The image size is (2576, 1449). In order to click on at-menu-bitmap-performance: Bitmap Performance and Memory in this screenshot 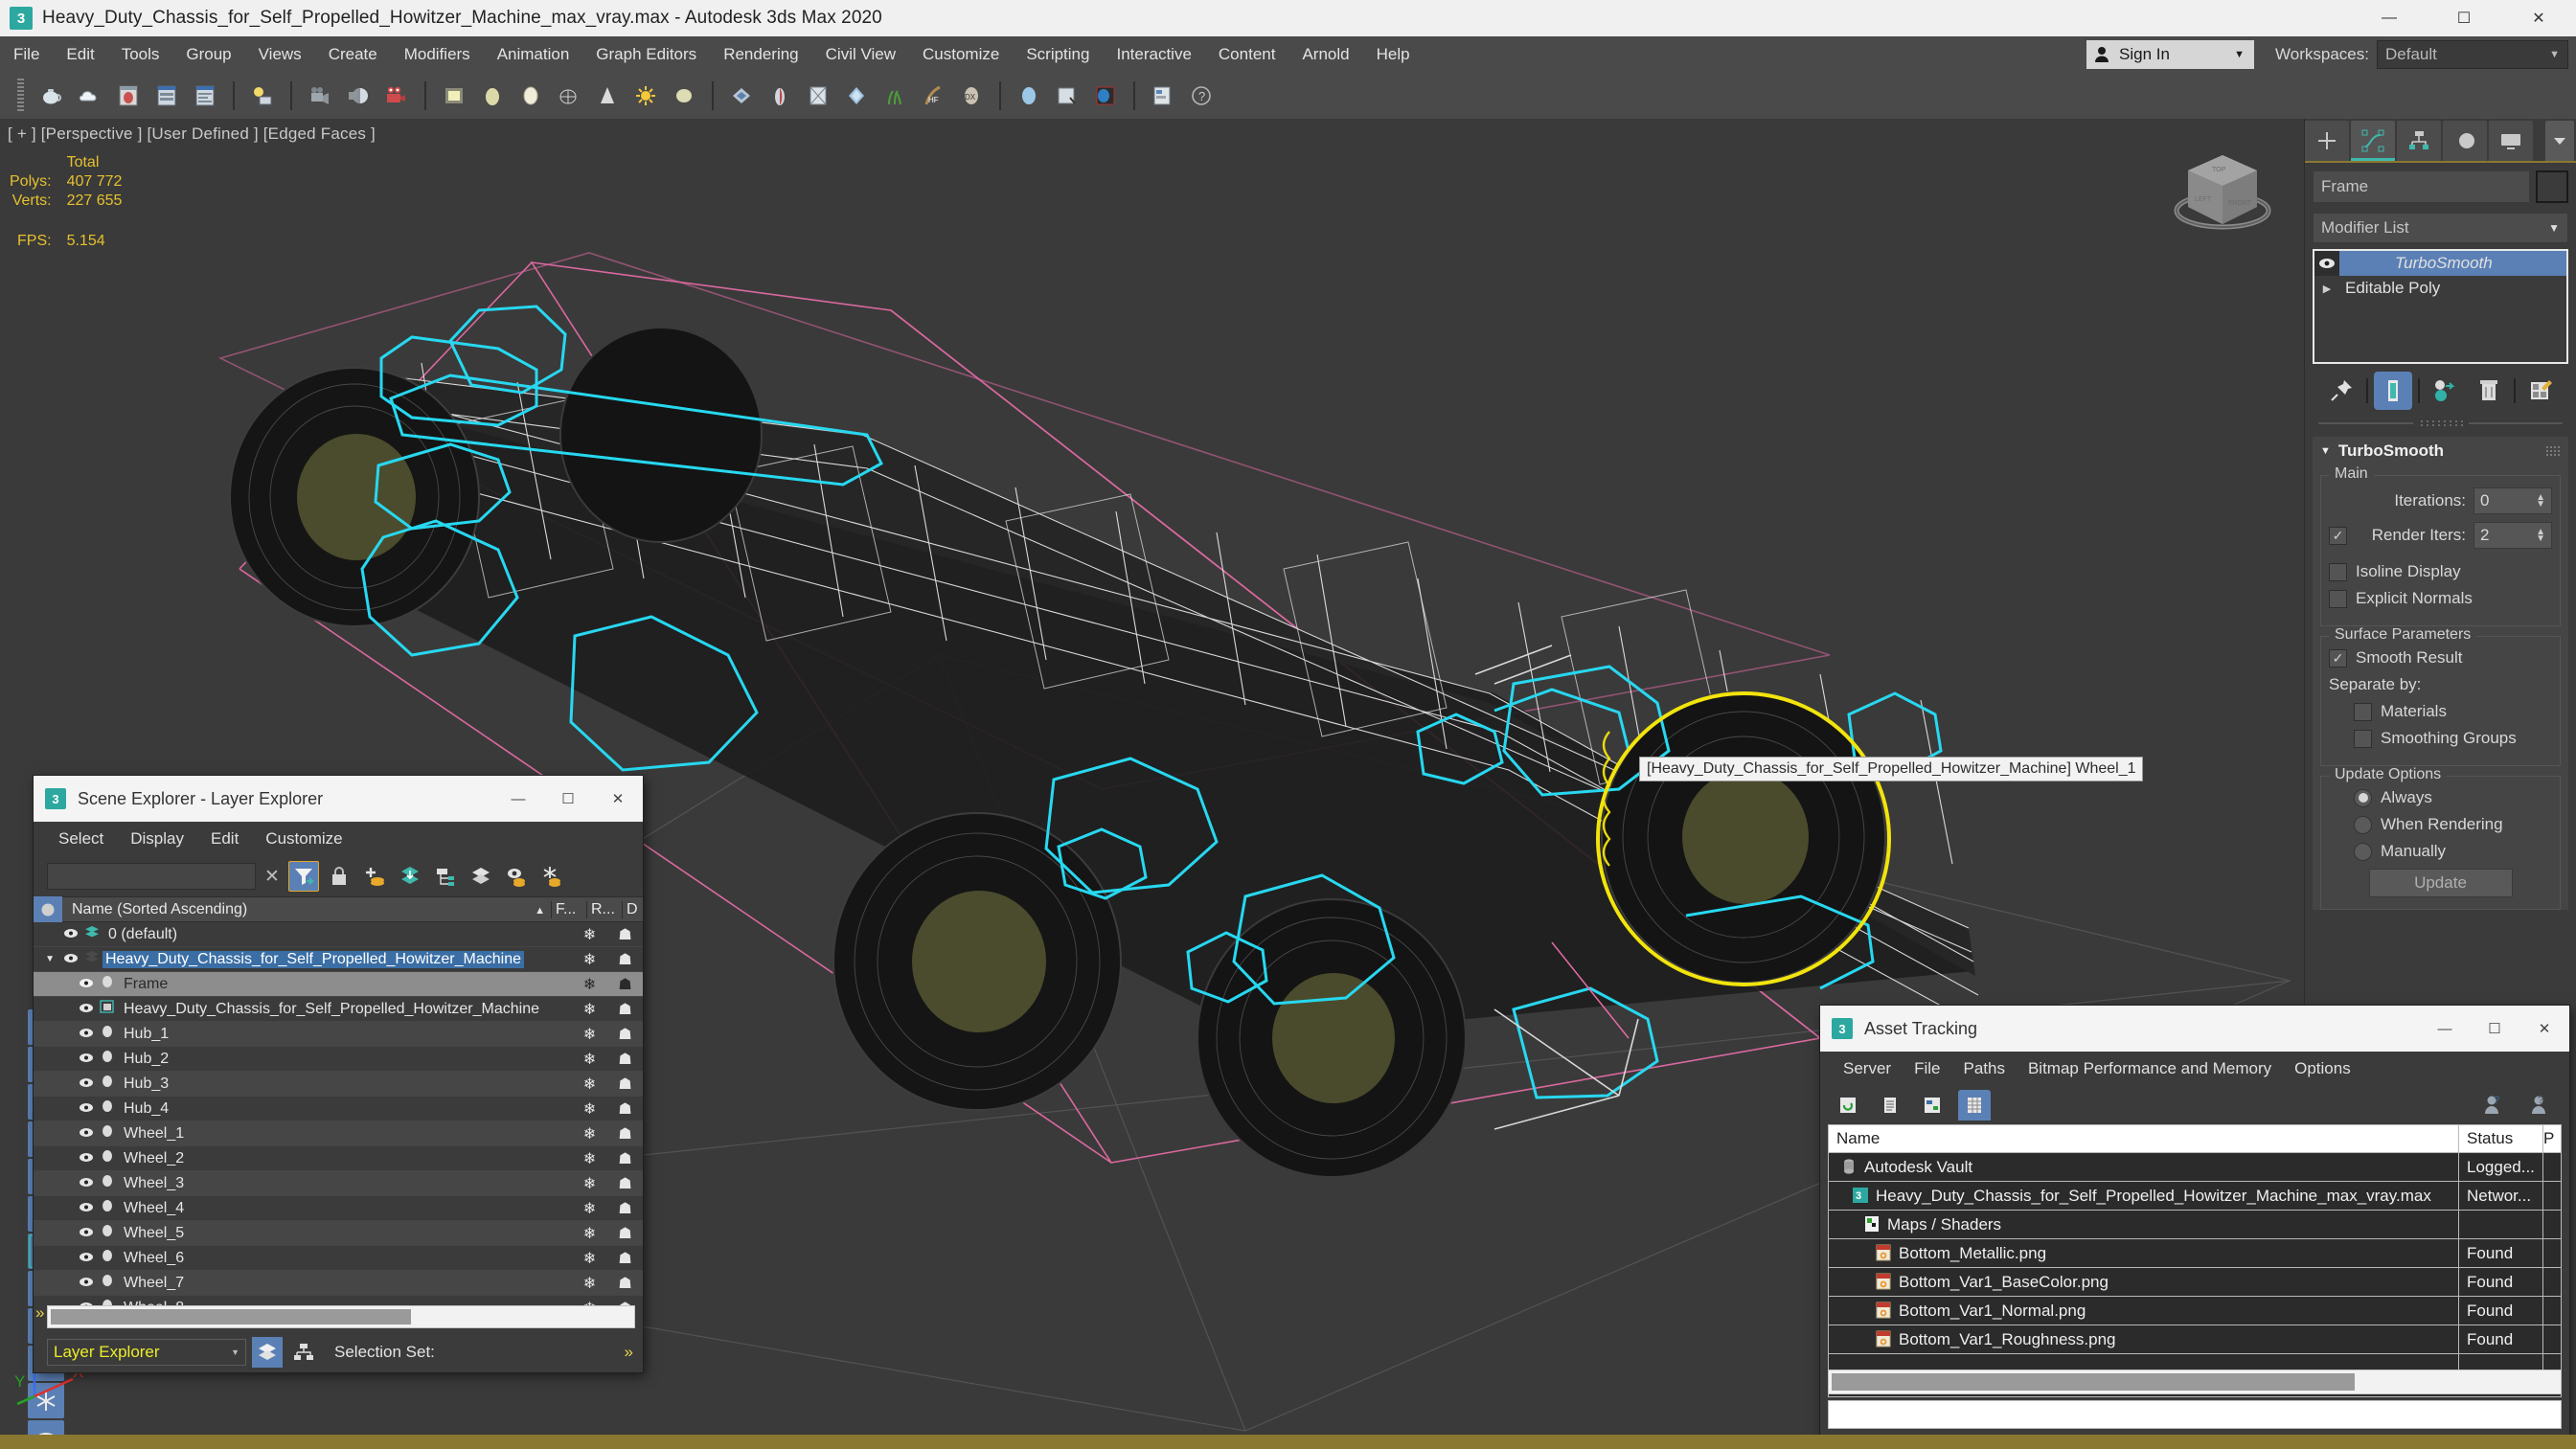, I will do `click(2150, 1068)`.